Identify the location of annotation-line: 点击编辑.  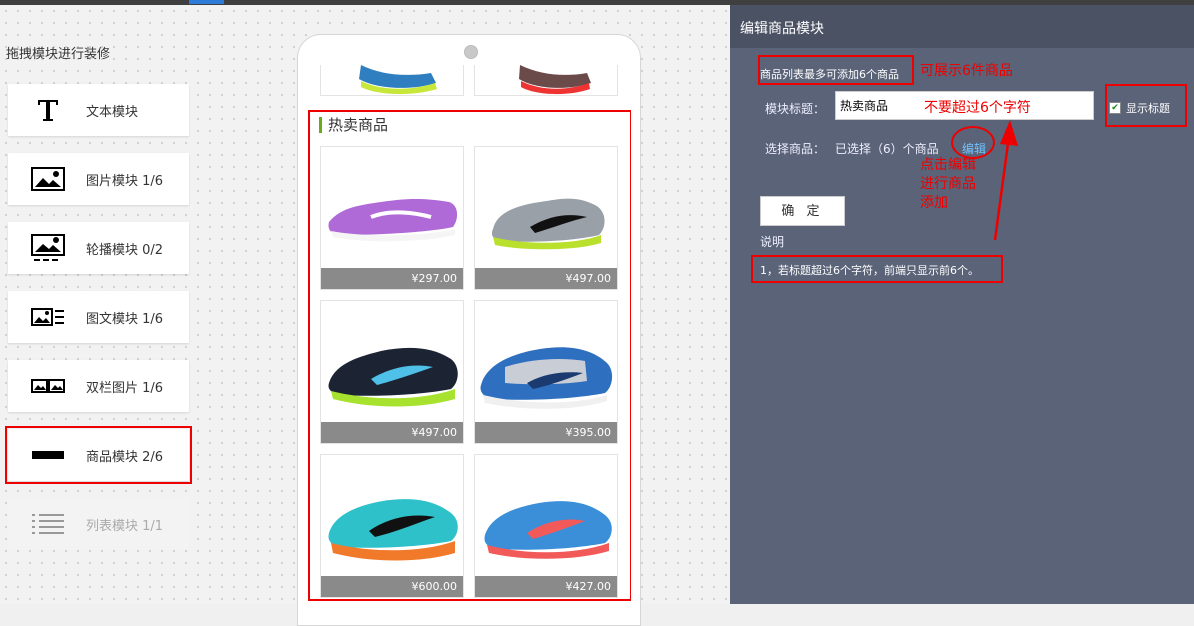
(948, 165).